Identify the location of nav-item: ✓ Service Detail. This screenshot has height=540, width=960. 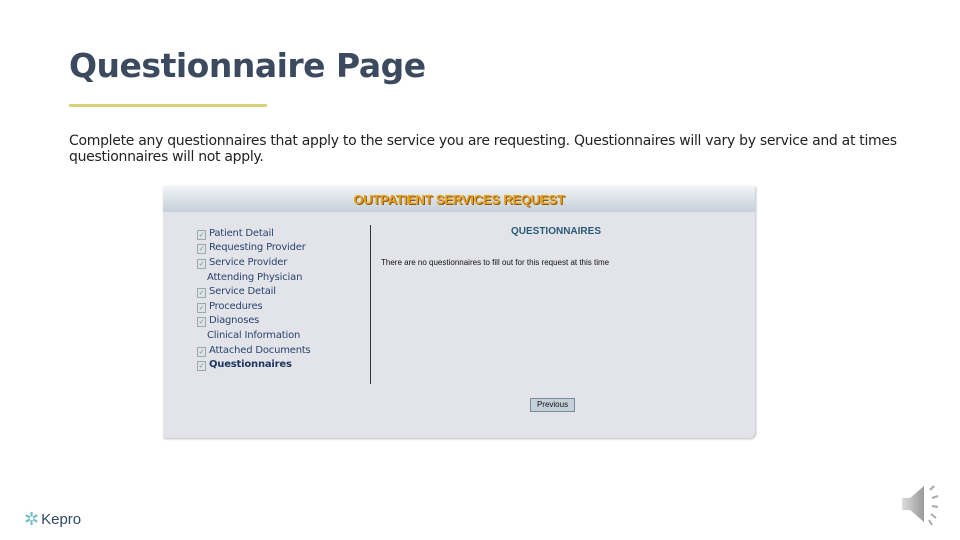
(254, 291).